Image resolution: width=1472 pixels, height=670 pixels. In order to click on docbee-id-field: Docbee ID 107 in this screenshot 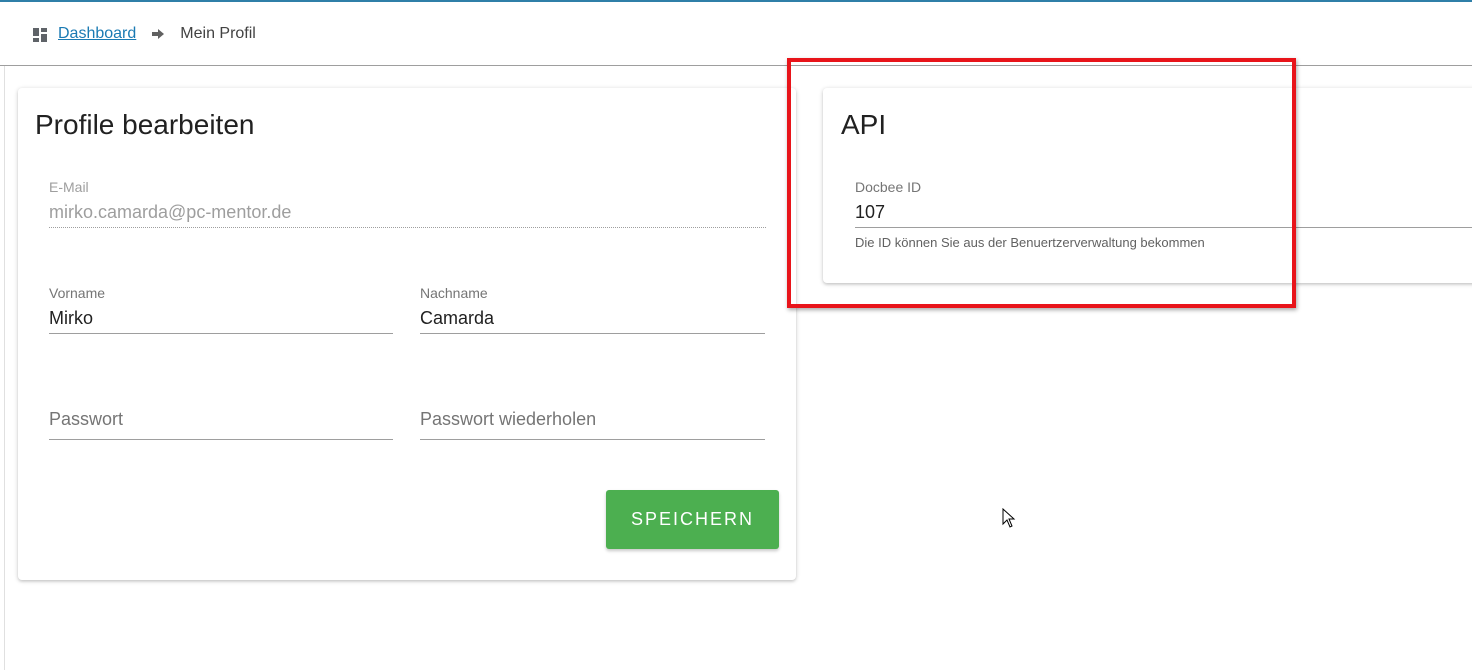, I will do `click(1163, 203)`.